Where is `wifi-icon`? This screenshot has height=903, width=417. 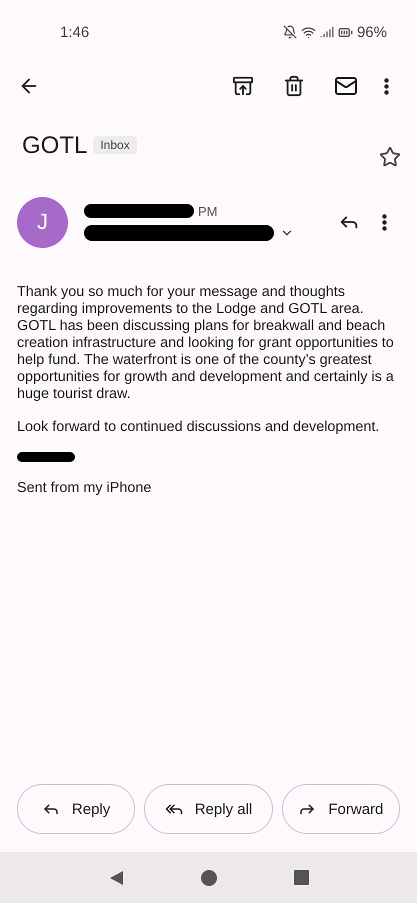 wifi-icon is located at coordinates (308, 32).